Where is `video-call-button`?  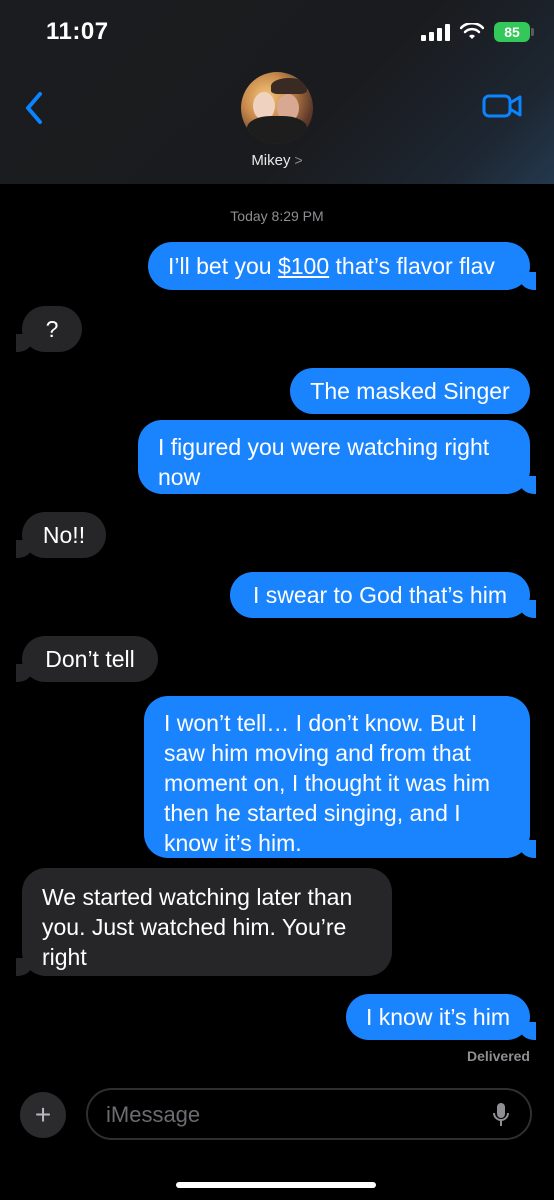
video-call-button is located at coordinates (503, 106).